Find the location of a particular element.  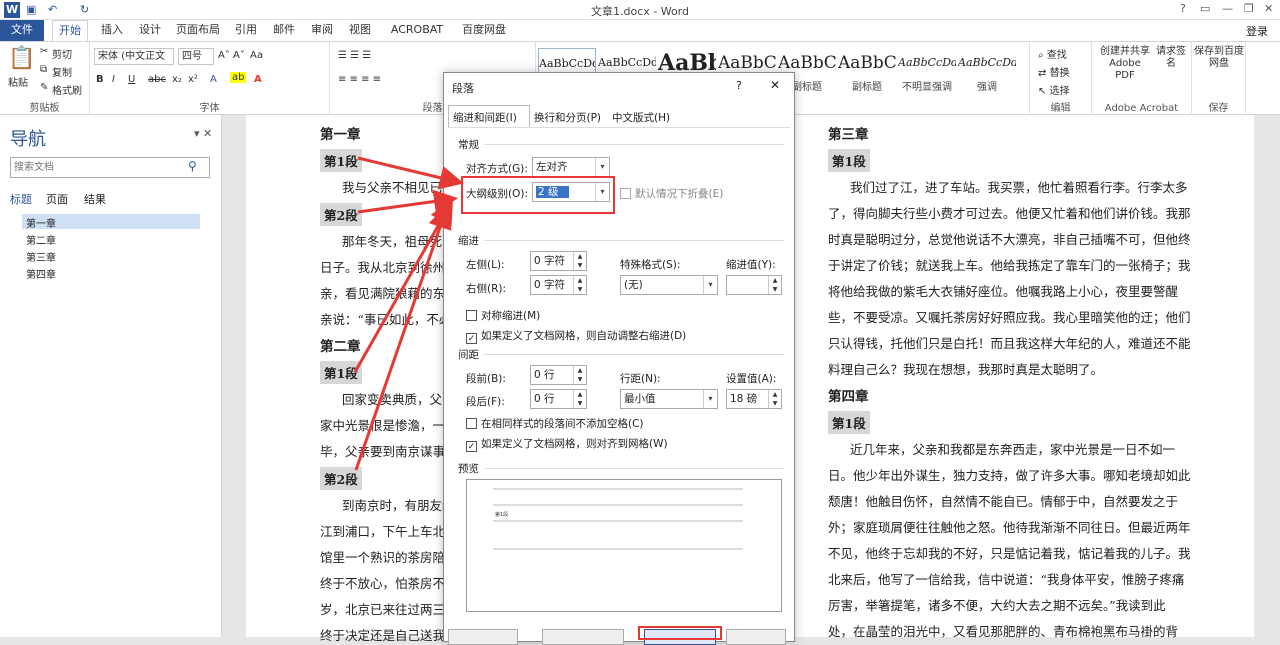

paragraph-line: 岁，北京已来往过两三次 is located at coordinates (389, 609).